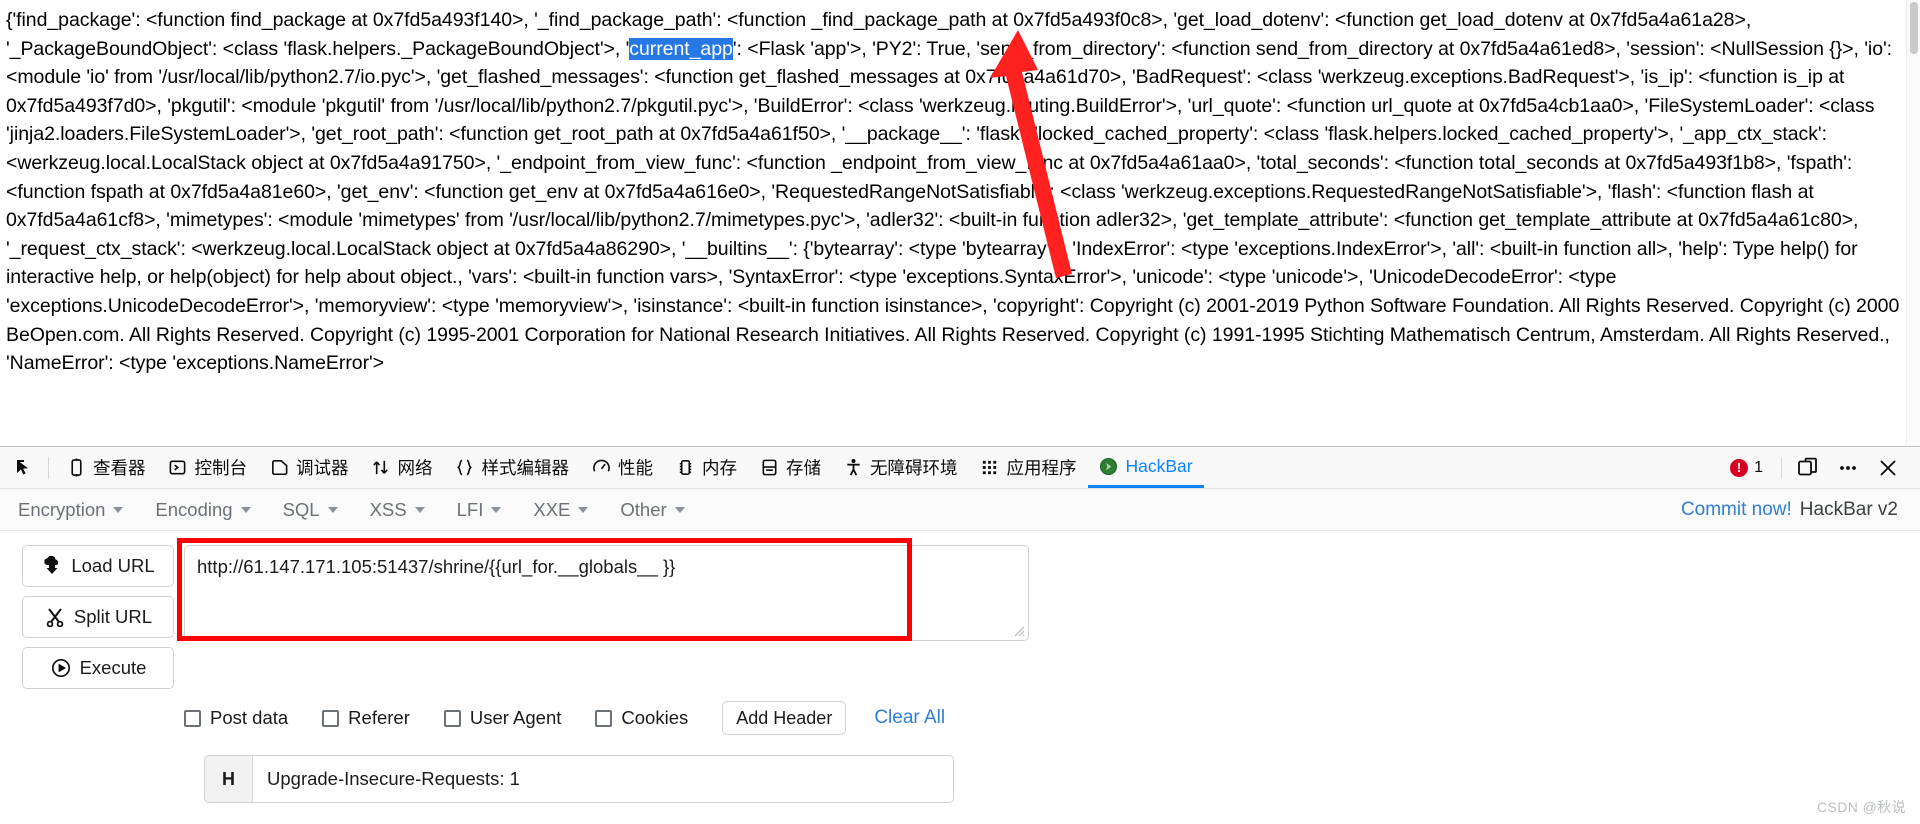  Describe the element at coordinates (486, 510) in the screenshot. I see `menu-lfi: LFI` at that location.